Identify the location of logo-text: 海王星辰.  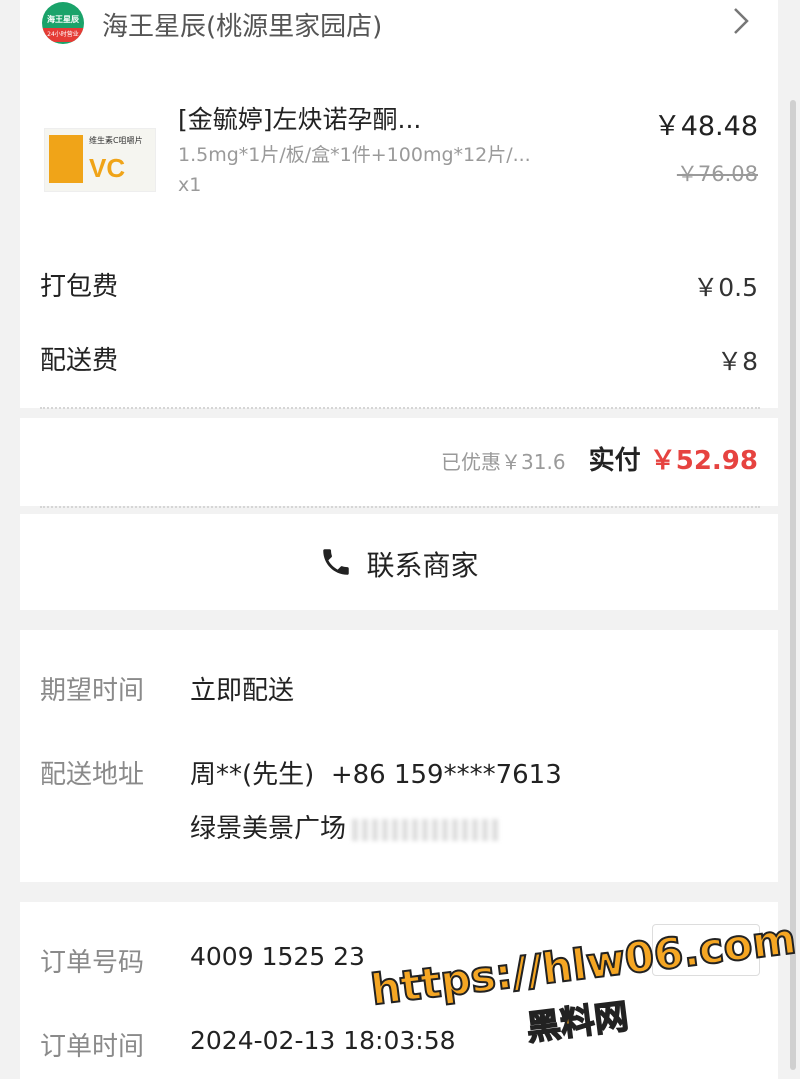
(63, 19).